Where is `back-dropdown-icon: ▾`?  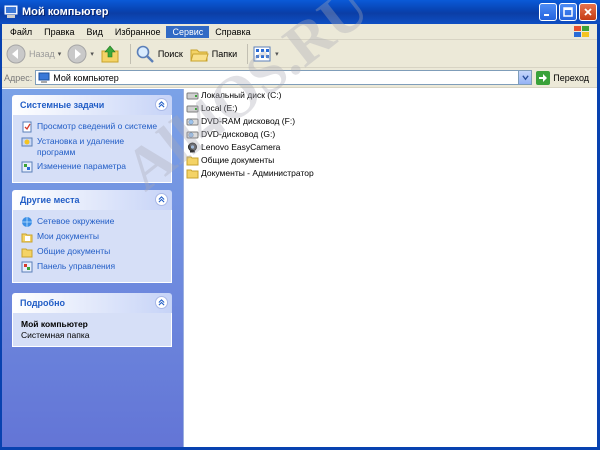
back-dropdown-icon: ▾ is located at coordinates (60, 54).